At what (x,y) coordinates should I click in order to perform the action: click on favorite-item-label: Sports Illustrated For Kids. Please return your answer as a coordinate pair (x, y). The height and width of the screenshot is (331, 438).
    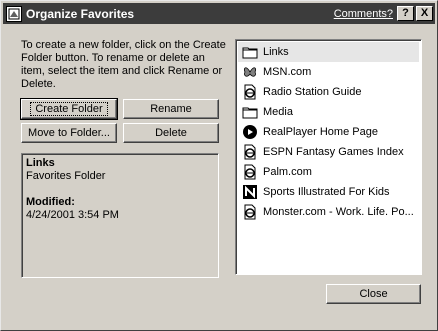
    Looking at the image, I should click on (326, 192).